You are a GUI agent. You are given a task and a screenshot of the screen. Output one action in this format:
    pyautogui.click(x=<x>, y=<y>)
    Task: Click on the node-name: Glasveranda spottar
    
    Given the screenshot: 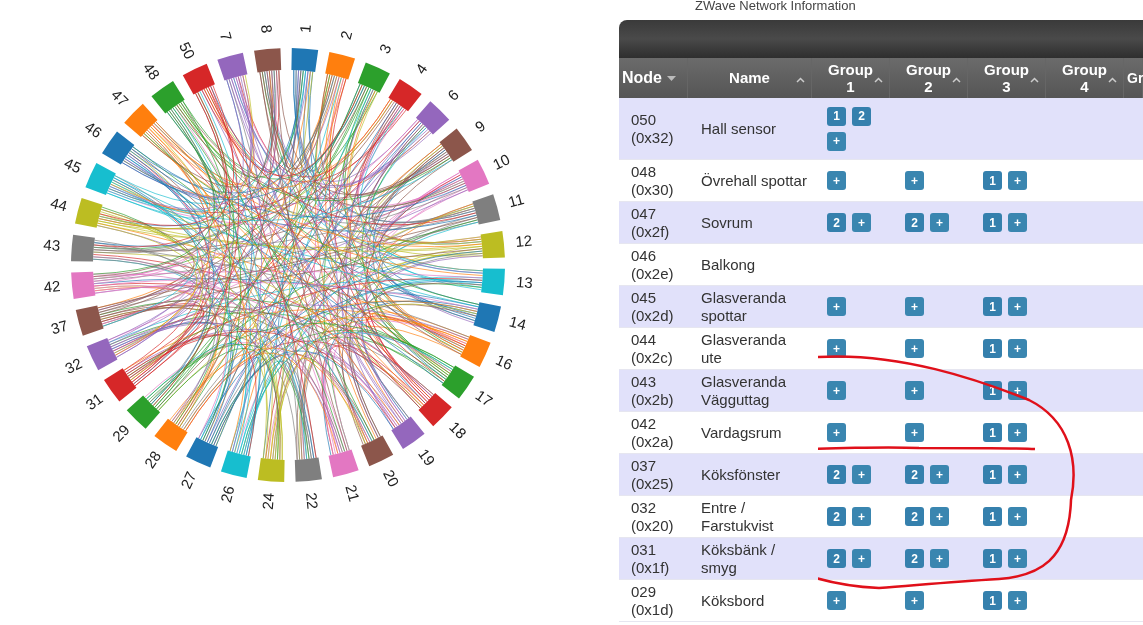 What is the action you would take?
    pyautogui.click(x=744, y=306)
    